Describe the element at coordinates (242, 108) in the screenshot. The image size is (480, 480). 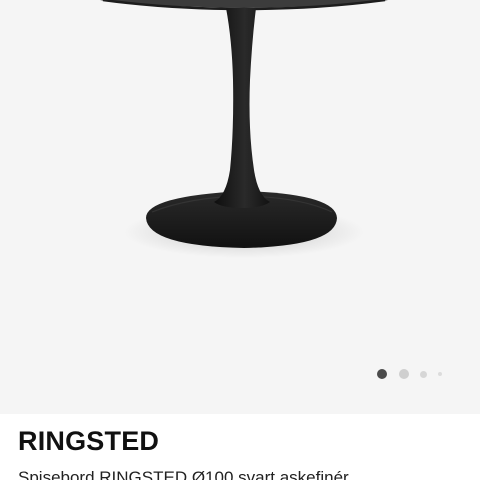
I see `table-stem` at that location.